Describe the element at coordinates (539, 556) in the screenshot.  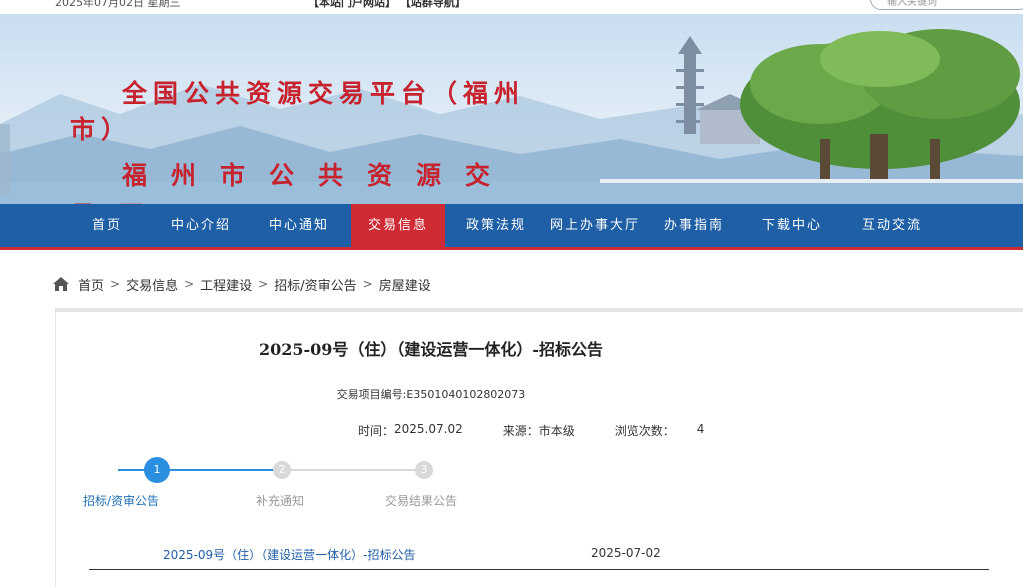
I see `list-item: 2025-09号（住）（建设运营一体化）-招标公告 2025-07-02` at that location.